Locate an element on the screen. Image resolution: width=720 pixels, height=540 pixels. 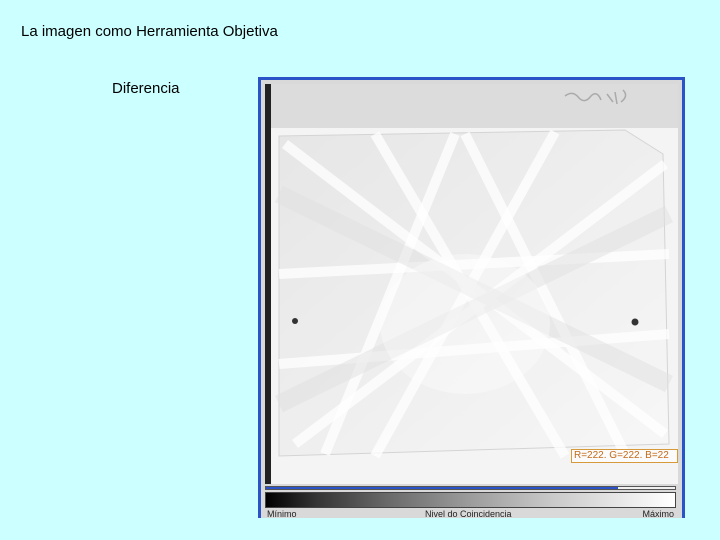
level-indicator-strip is located at coordinates (470, 488).